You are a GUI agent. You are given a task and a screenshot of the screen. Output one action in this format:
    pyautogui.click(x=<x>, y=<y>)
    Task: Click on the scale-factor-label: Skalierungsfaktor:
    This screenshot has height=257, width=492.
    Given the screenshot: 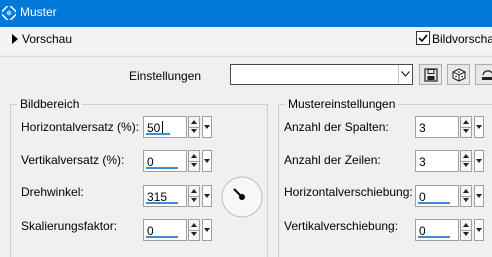 What is the action you would take?
    pyautogui.click(x=69, y=226)
    